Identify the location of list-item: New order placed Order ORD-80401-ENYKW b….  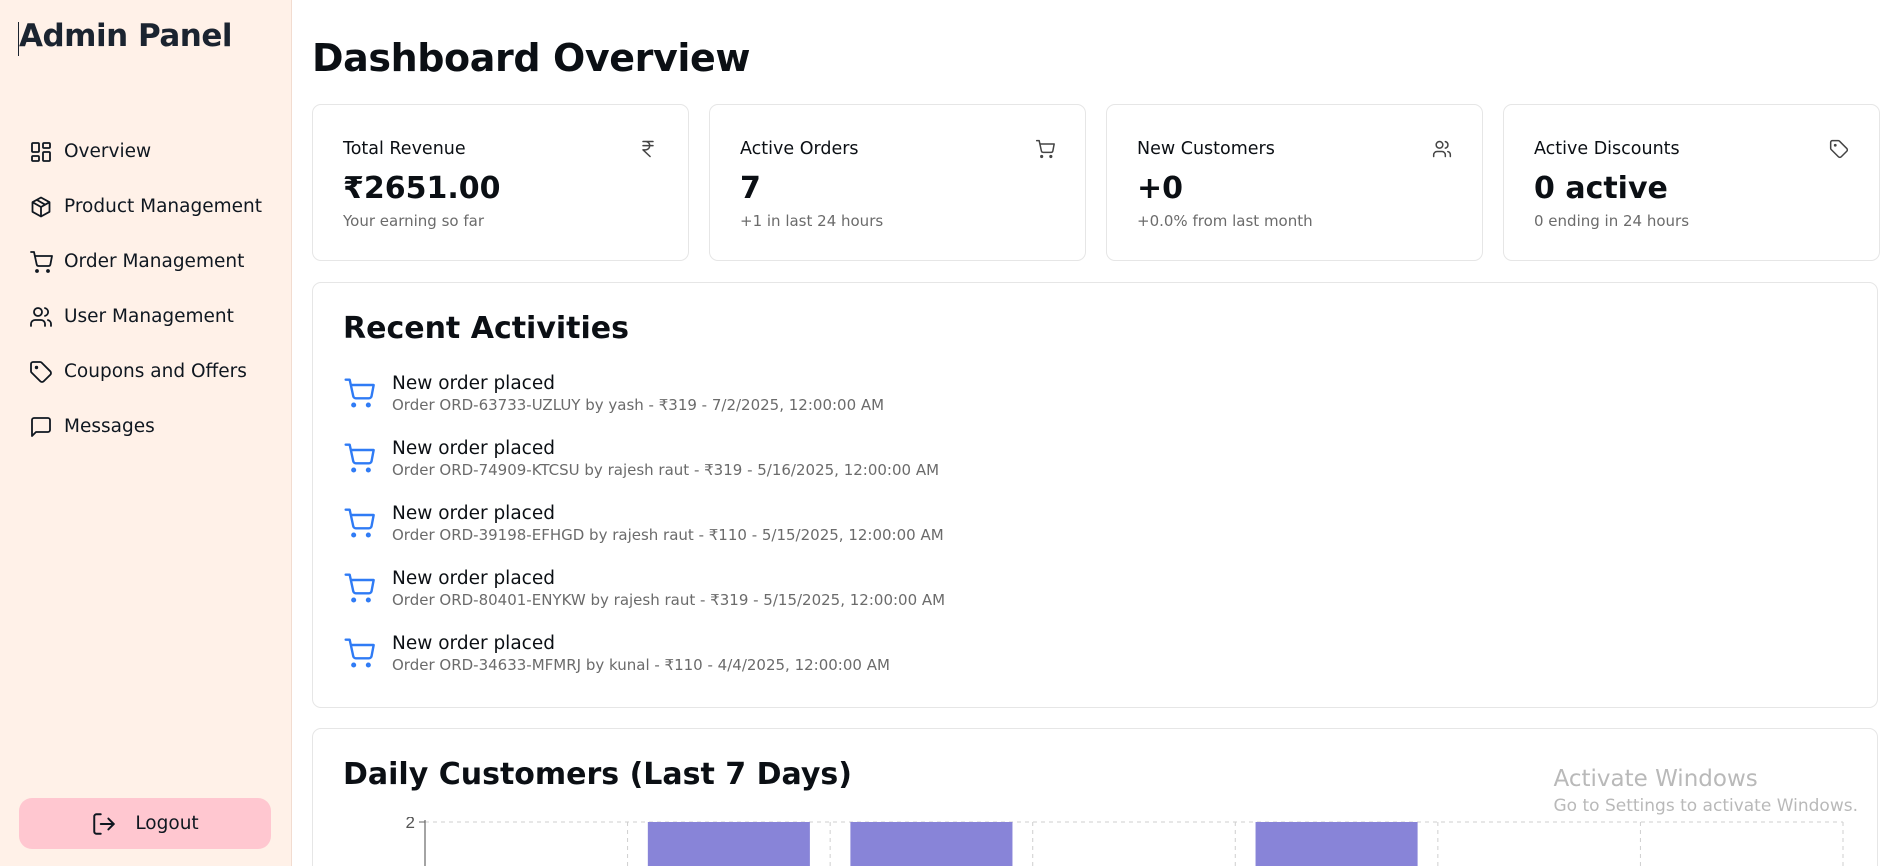
(644, 600).